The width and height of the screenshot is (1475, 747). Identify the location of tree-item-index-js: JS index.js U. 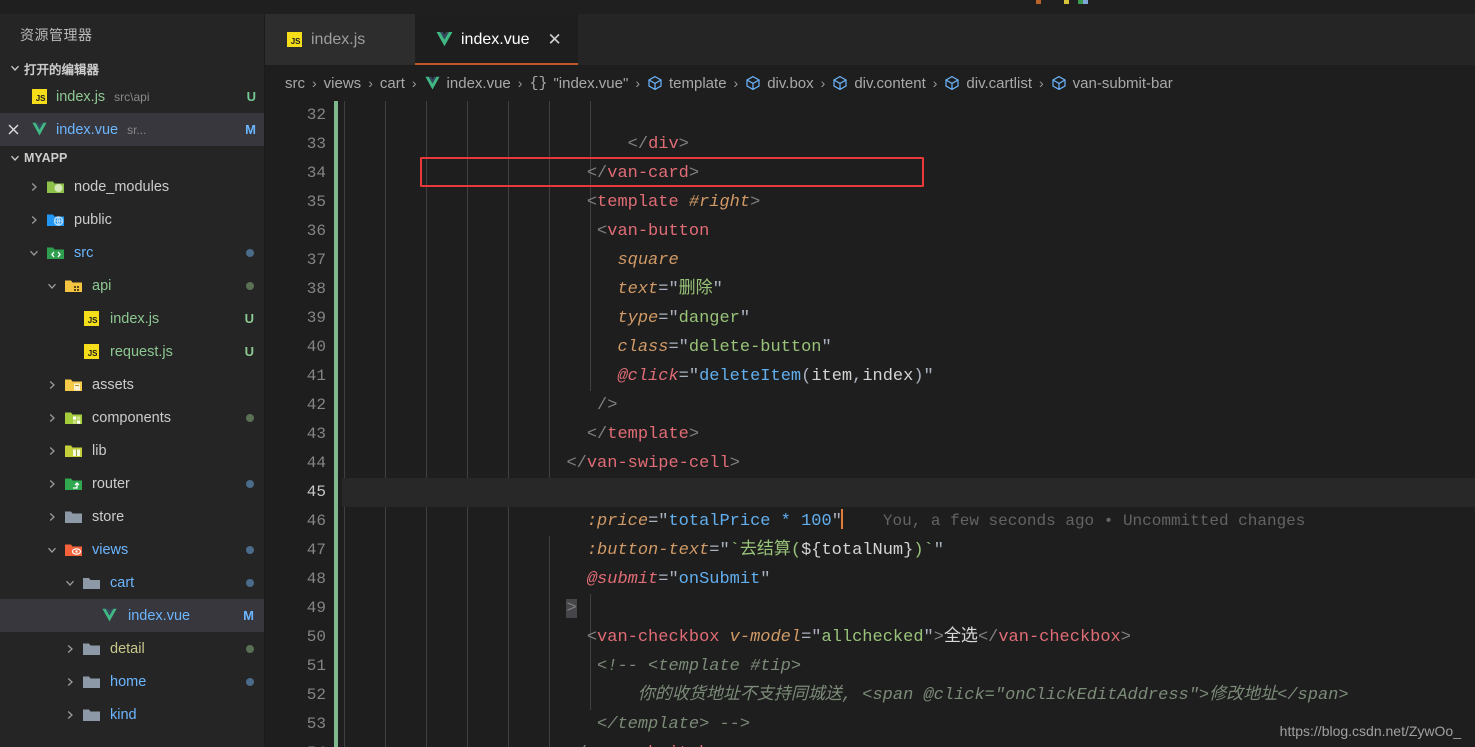
(132, 318).